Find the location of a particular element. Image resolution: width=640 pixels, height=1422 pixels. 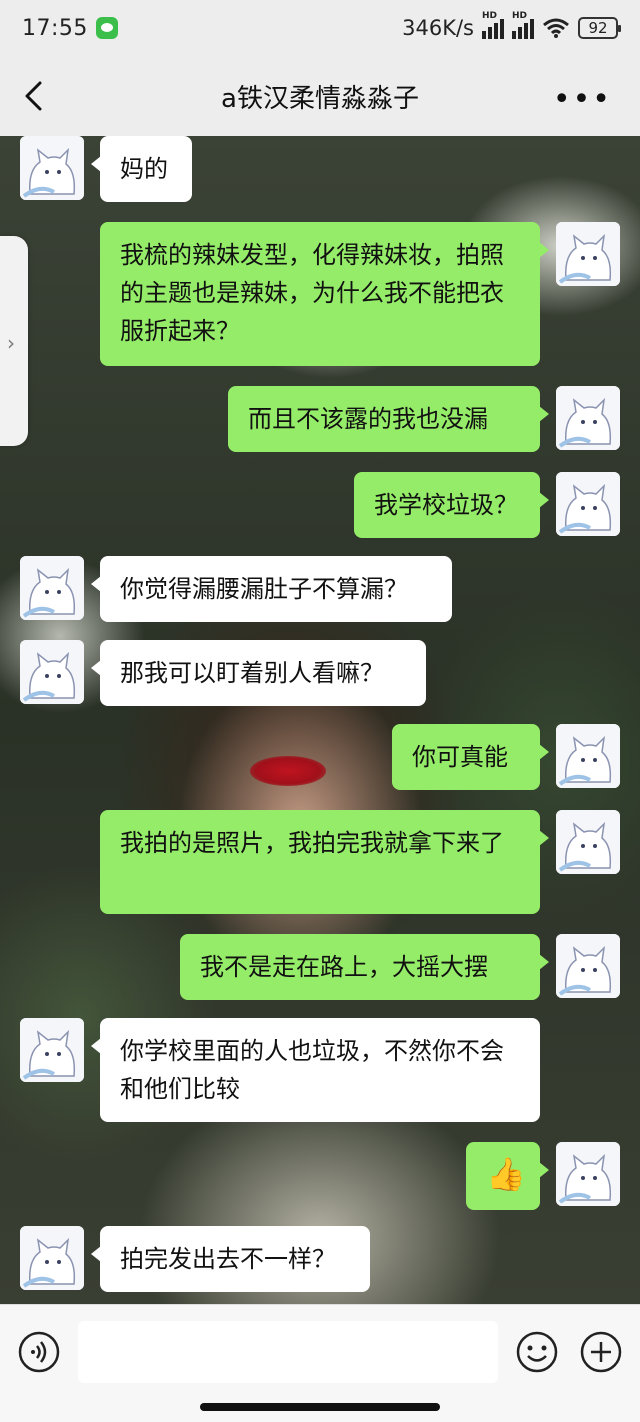

message-text: 你学校里面的人也垃圾，不然你不会和他们比较 is located at coordinates (312, 1070).